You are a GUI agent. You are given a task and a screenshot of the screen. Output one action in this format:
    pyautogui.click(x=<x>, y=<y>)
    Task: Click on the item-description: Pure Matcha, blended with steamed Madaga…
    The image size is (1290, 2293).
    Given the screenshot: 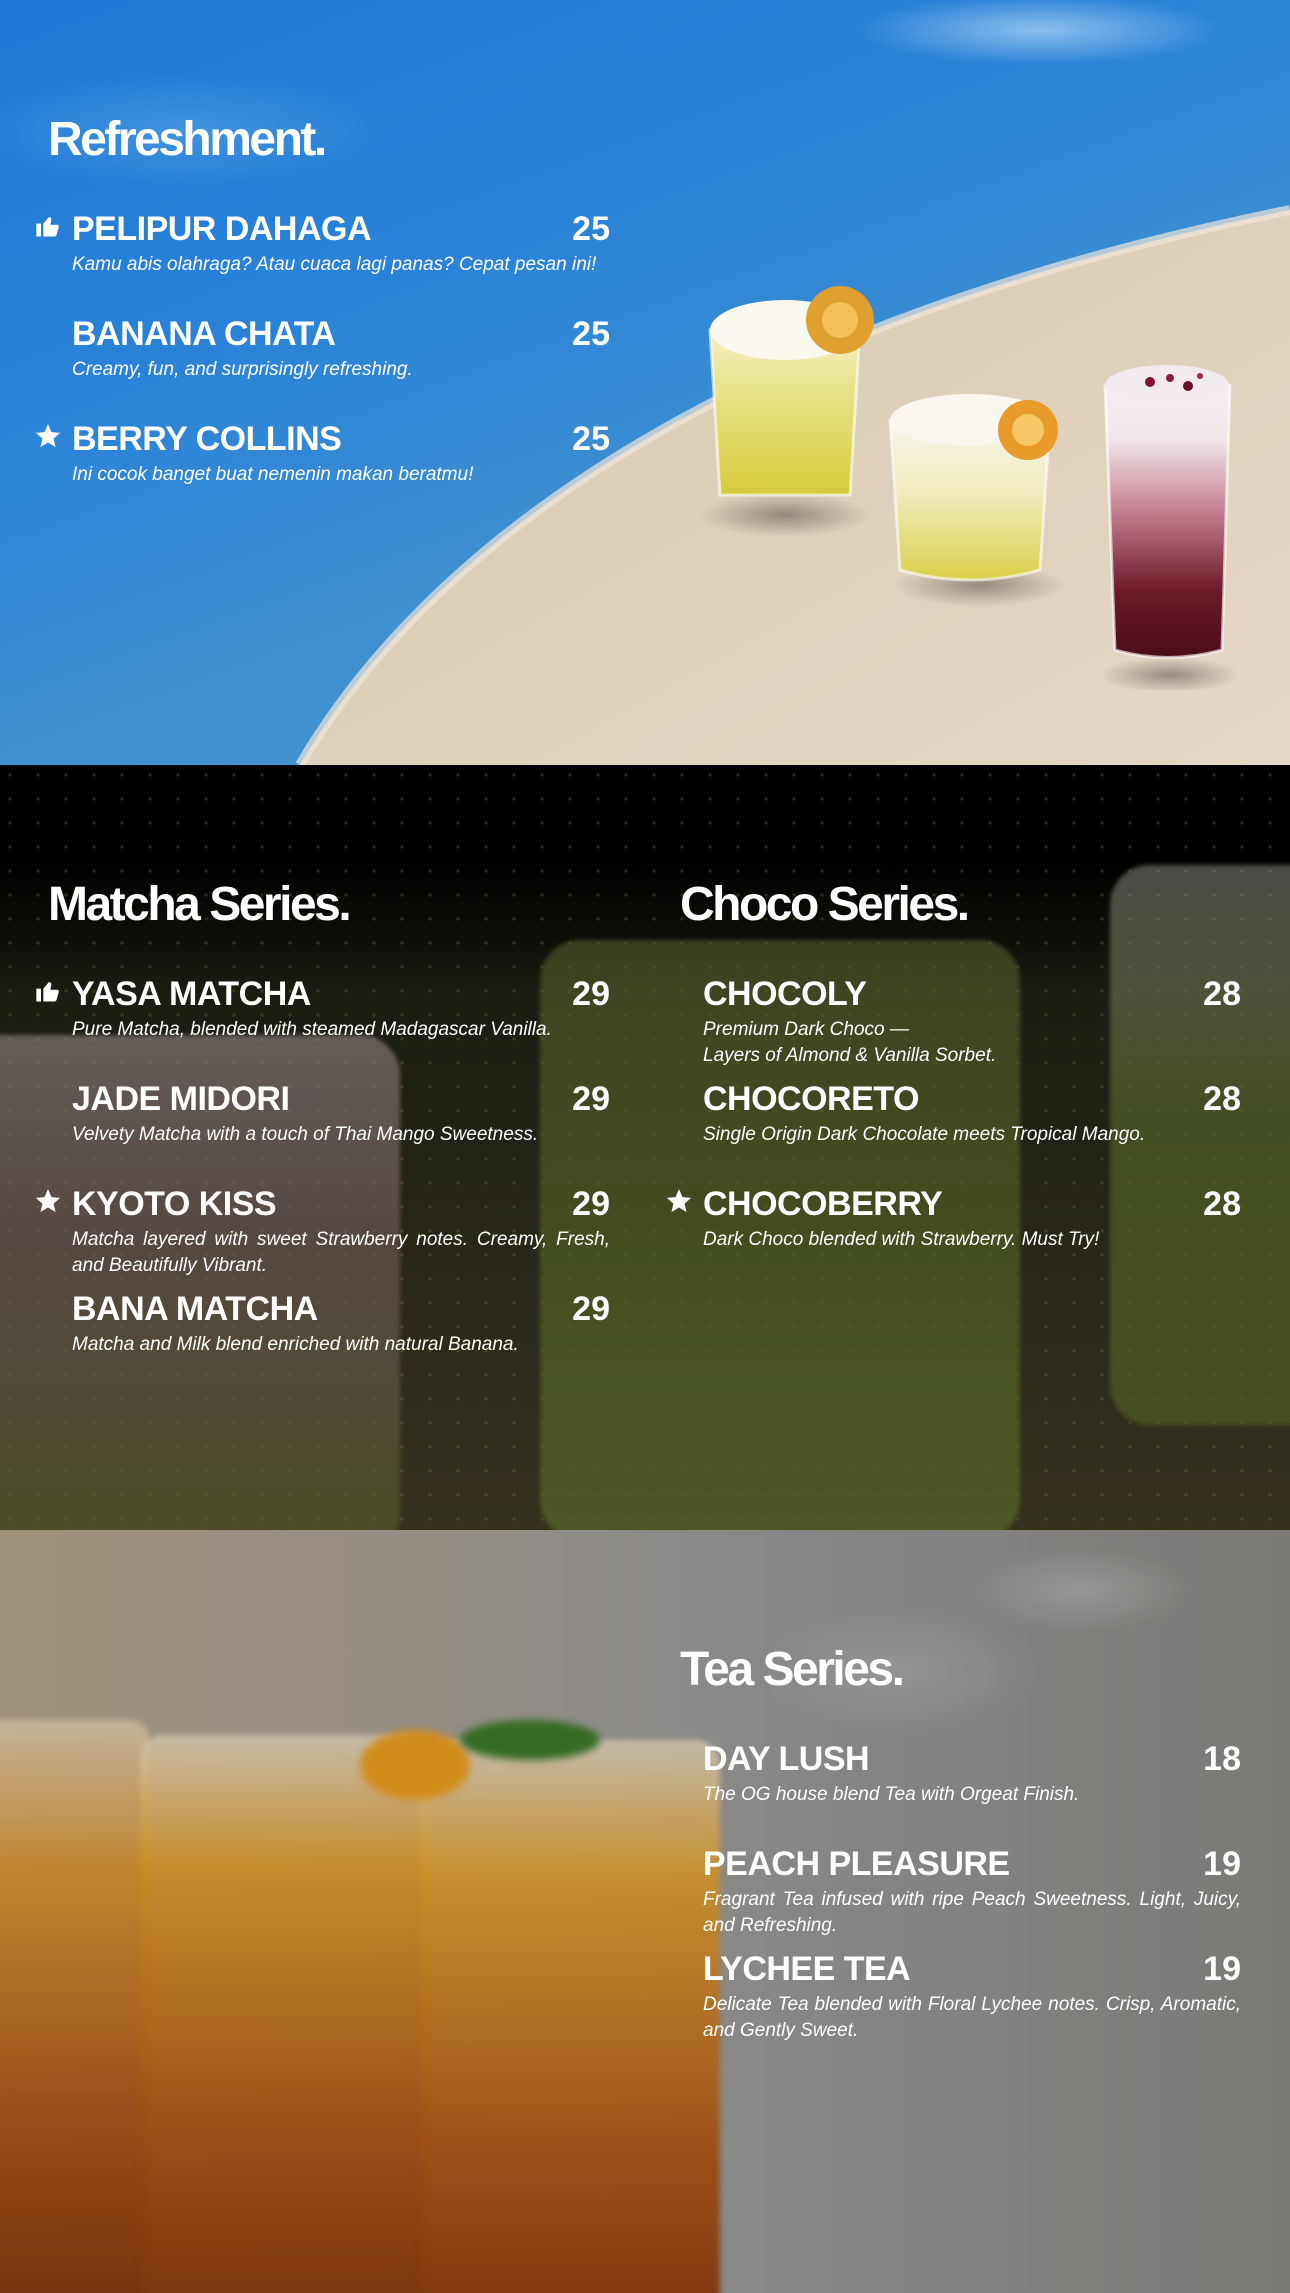 What is the action you would take?
    pyautogui.click(x=312, y=1029)
    